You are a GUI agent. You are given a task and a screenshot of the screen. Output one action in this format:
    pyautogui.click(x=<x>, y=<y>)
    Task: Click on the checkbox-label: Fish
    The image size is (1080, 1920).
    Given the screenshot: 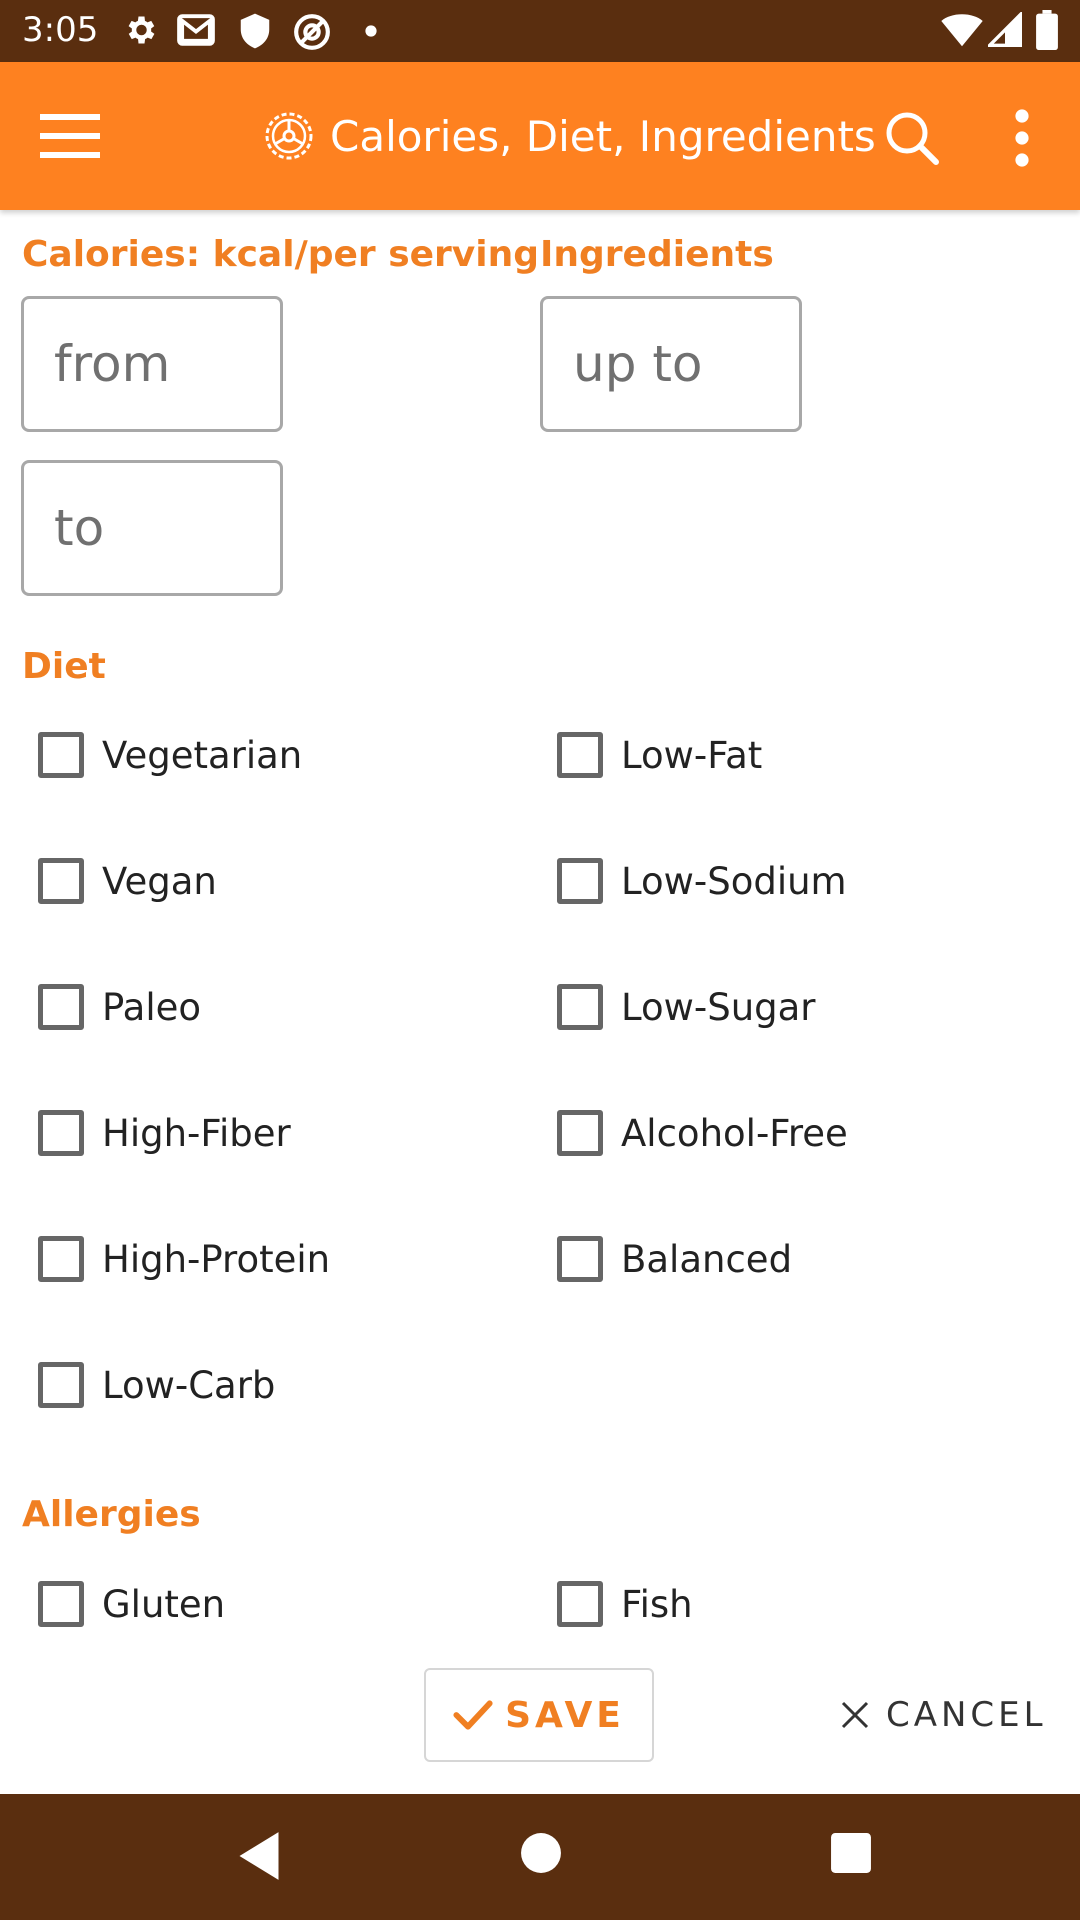 What is the action you would take?
    pyautogui.click(x=657, y=1604)
    